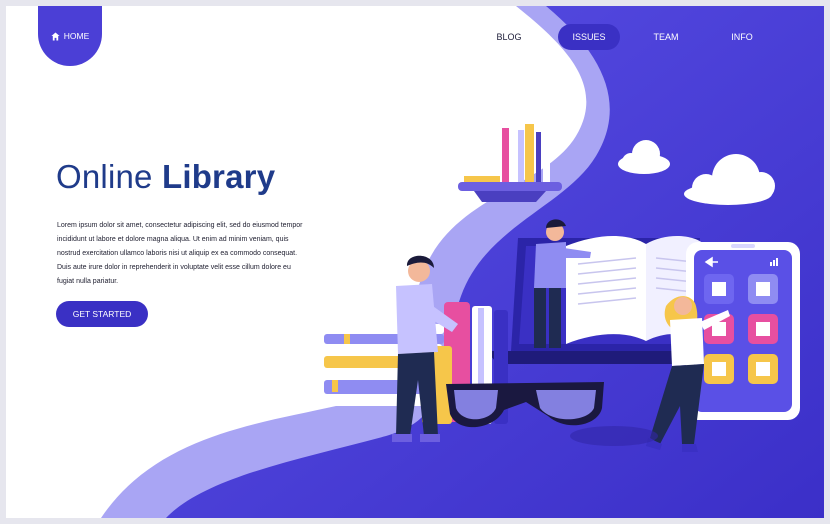 The width and height of the screenshot is (830, 524). Describe the element at coordinates (742, 37) in the screenshot. I see `nav-item-info: INFO` at that location.